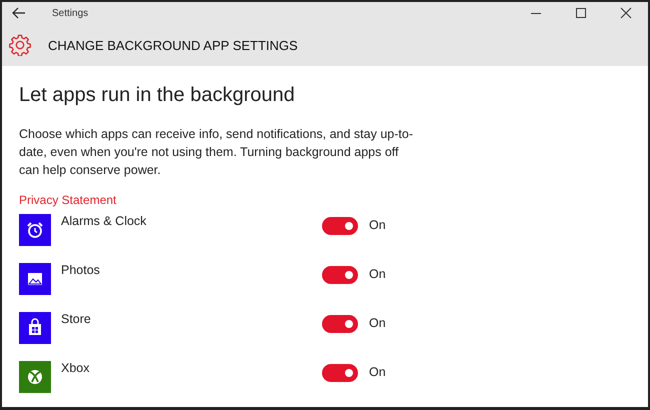 The height and width of the screenshot is (410, 650). What do you see at coordinates (104, 221) in the screenshot?
I see `app-name: Alarms & Clock` at bounding box center [104, 221].